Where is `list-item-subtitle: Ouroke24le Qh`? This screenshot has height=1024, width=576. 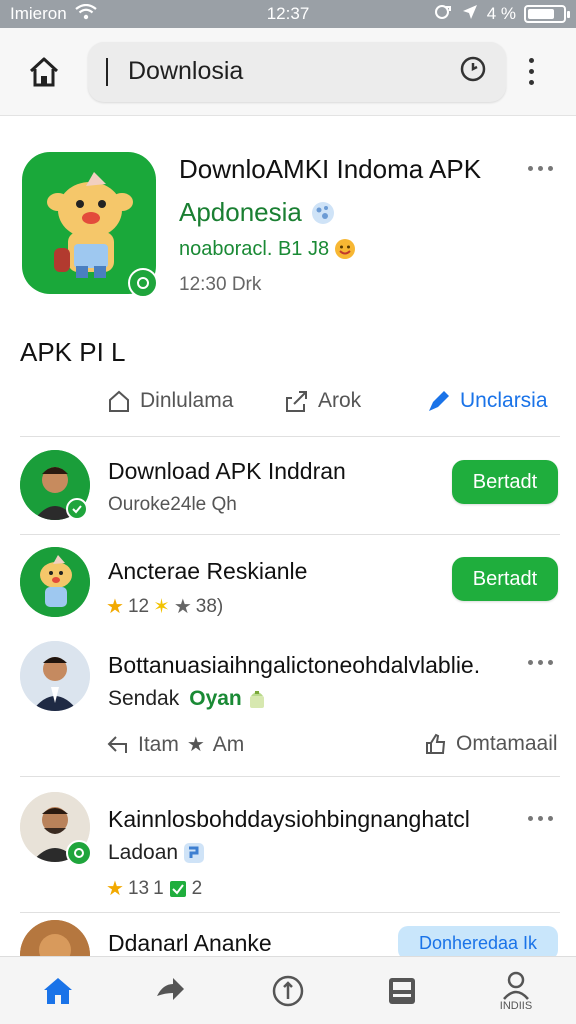
list-item-subtitle: Ouroke24le Qh is located at coordinates (172, 504).